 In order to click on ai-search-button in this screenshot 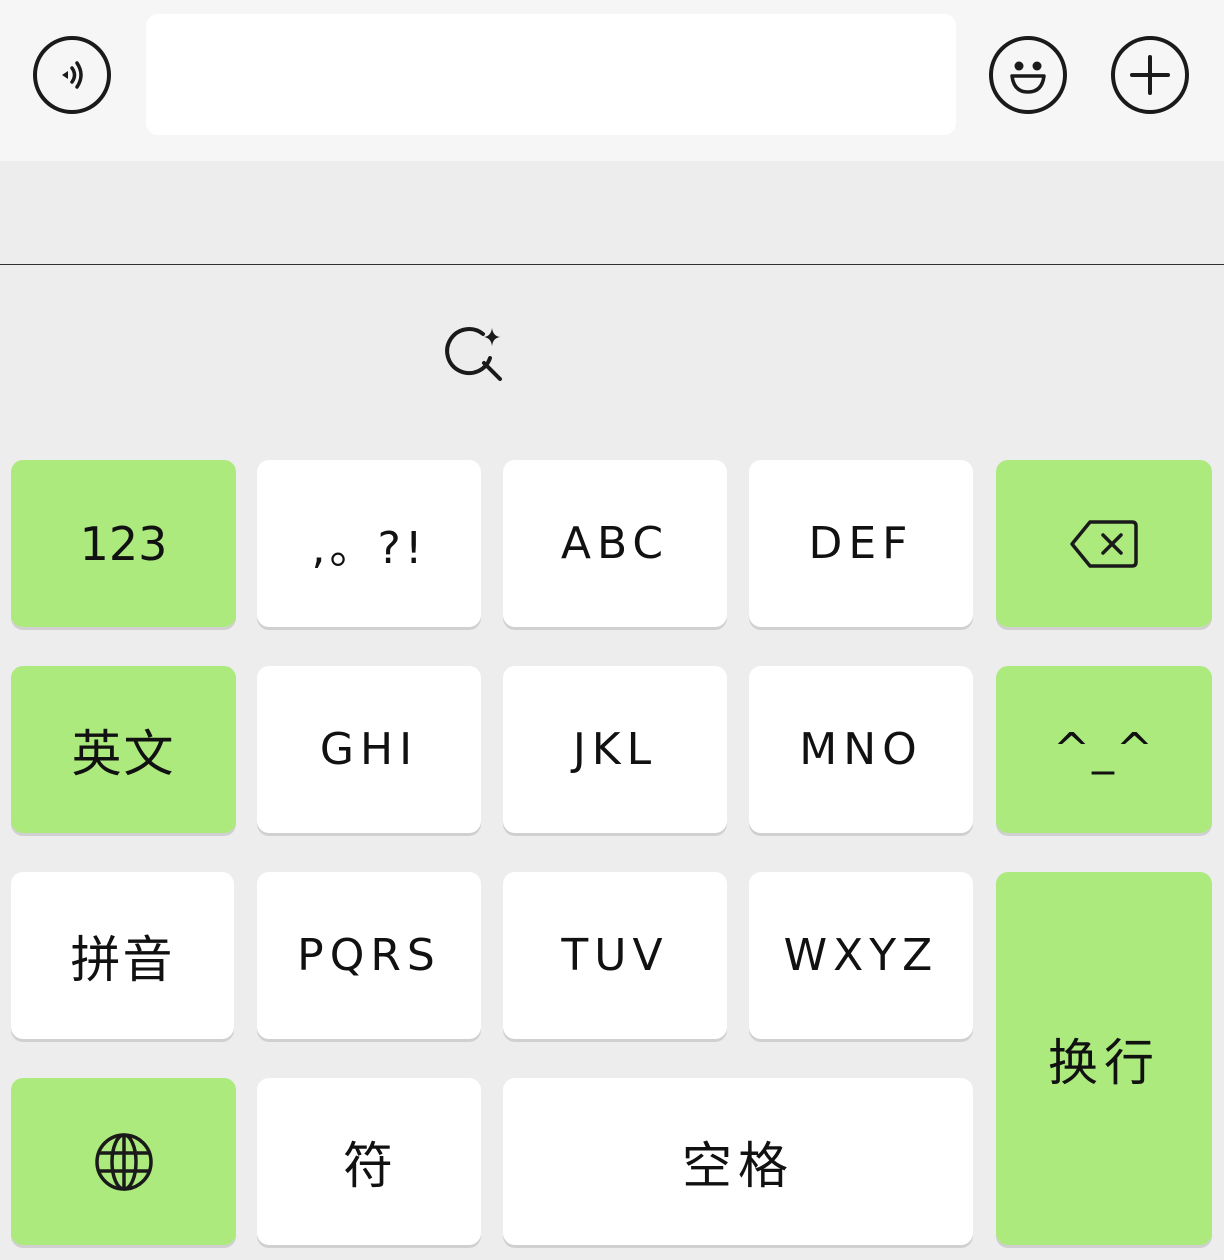, I will do `click(473, 353)`.